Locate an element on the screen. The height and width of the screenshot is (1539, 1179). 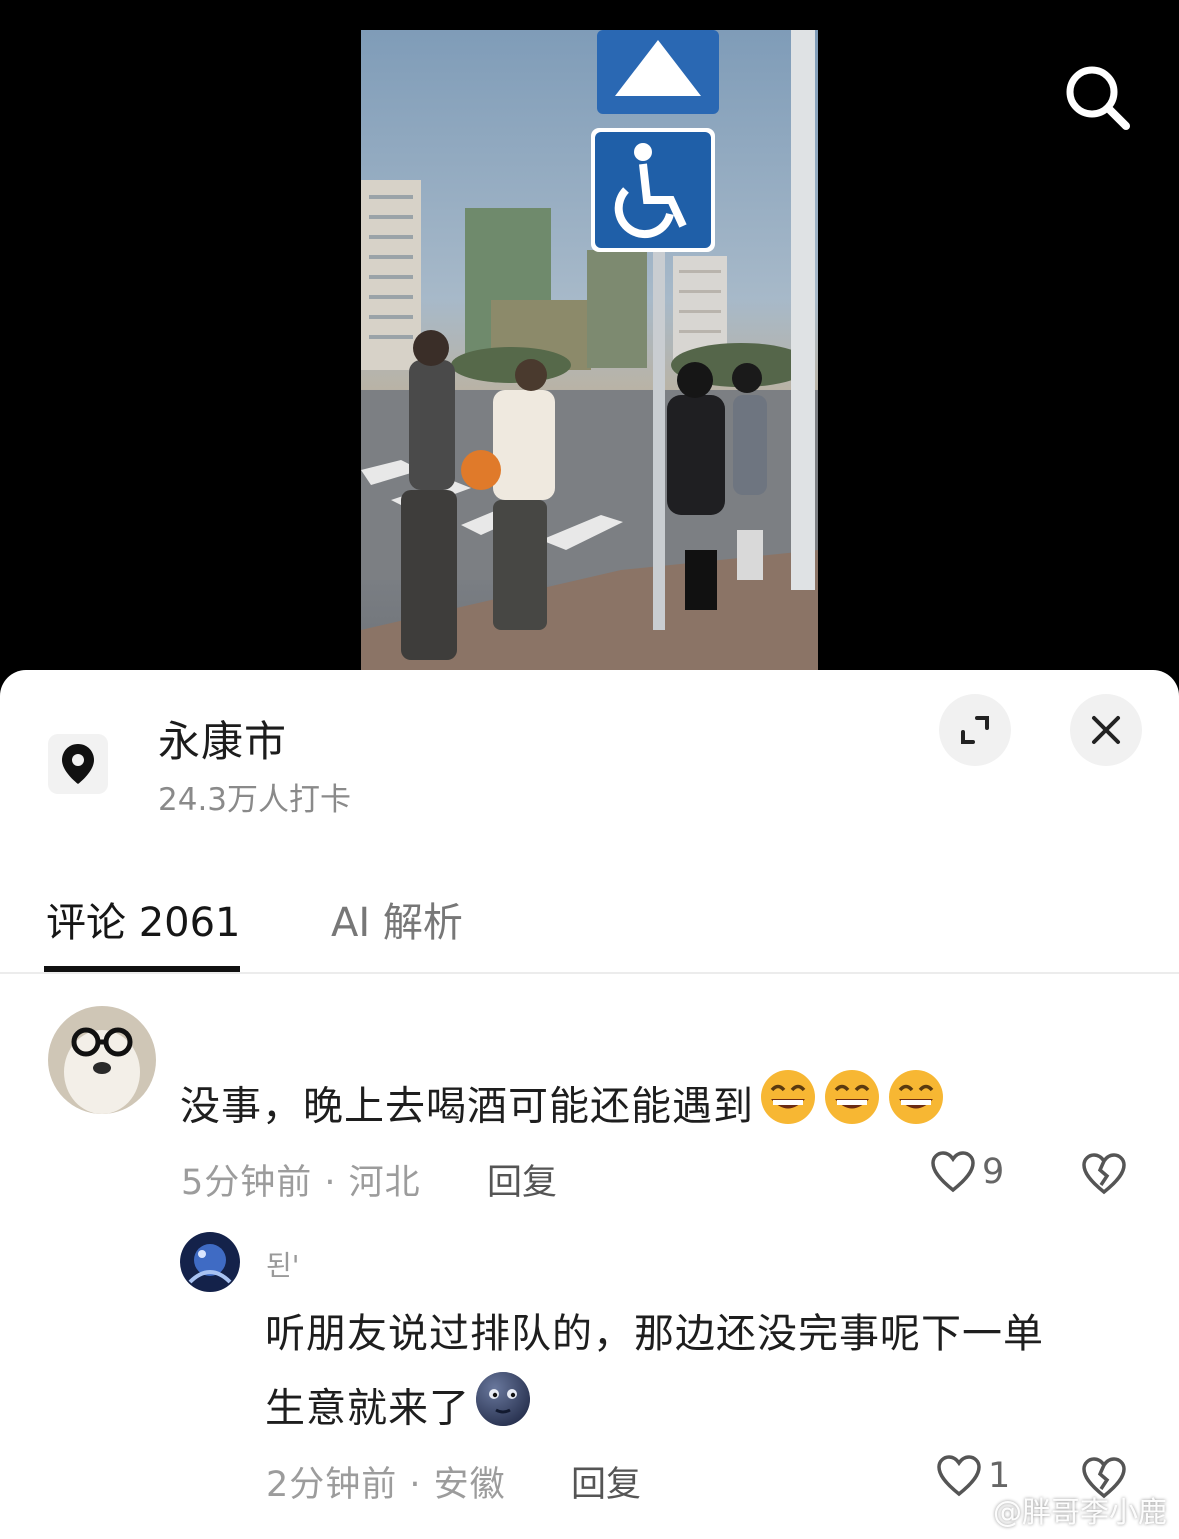
watermark: @胖哥李小鹿 is located at coordinates (1063, 1510).